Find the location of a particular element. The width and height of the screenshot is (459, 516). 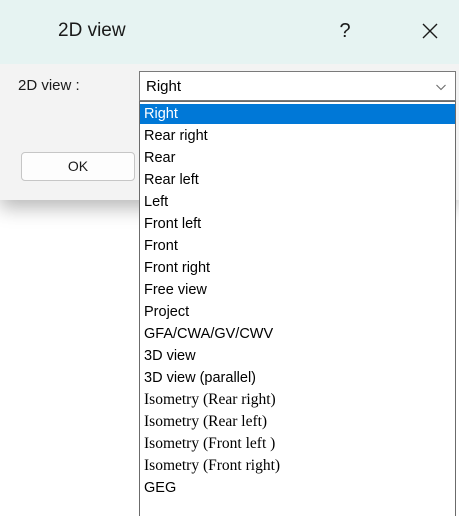

dropdown-option-left: Left is located at coordinates (297, 202).